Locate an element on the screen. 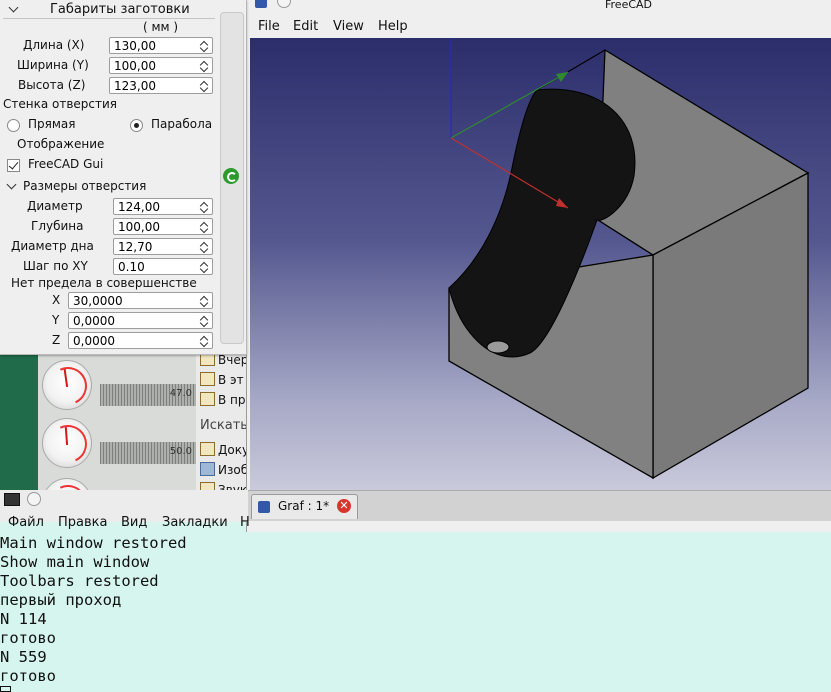 Image resolution: width=831 pixels, height=692 pixels. menubar: File Edit View Help is located at coordinates (539, 27).